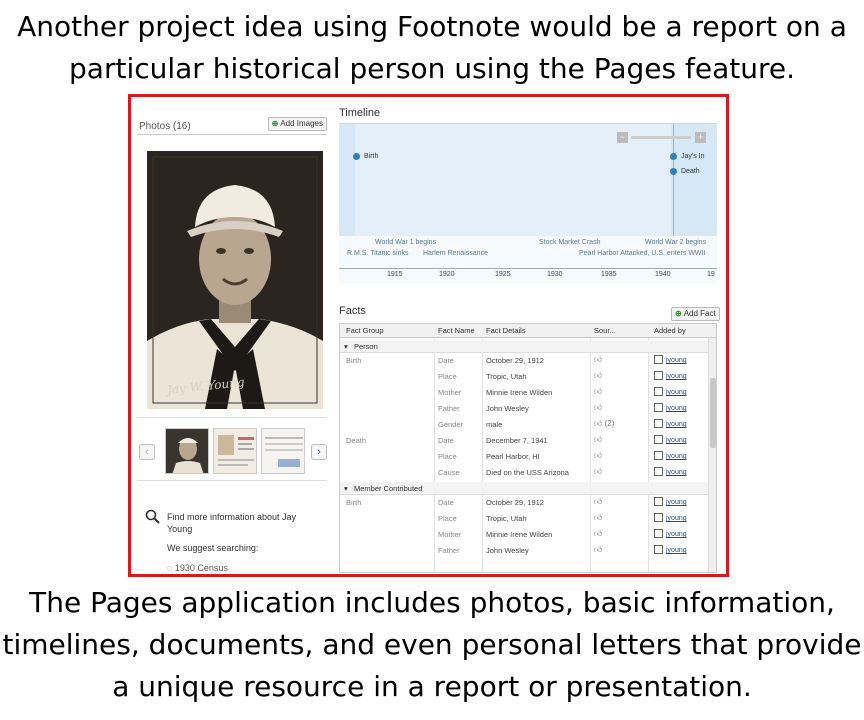  I want to click on table-row: Cause Died on the USS Arizona 👍︎ jyoung, so click(525, 473).